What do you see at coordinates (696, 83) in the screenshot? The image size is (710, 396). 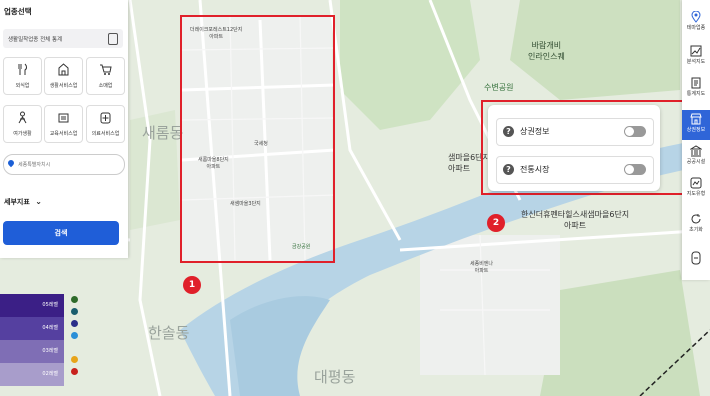 I see `document-icon` at bounding box center [696, 83].